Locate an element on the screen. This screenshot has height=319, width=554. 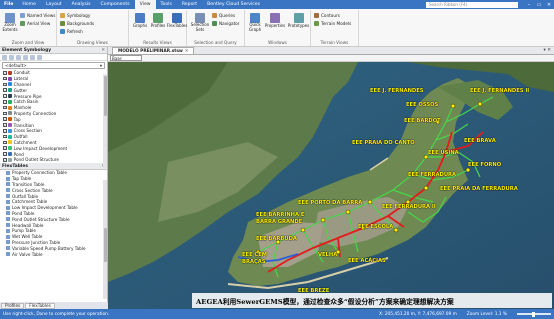
queries-button: Queries is located at coordinates (223, 15).